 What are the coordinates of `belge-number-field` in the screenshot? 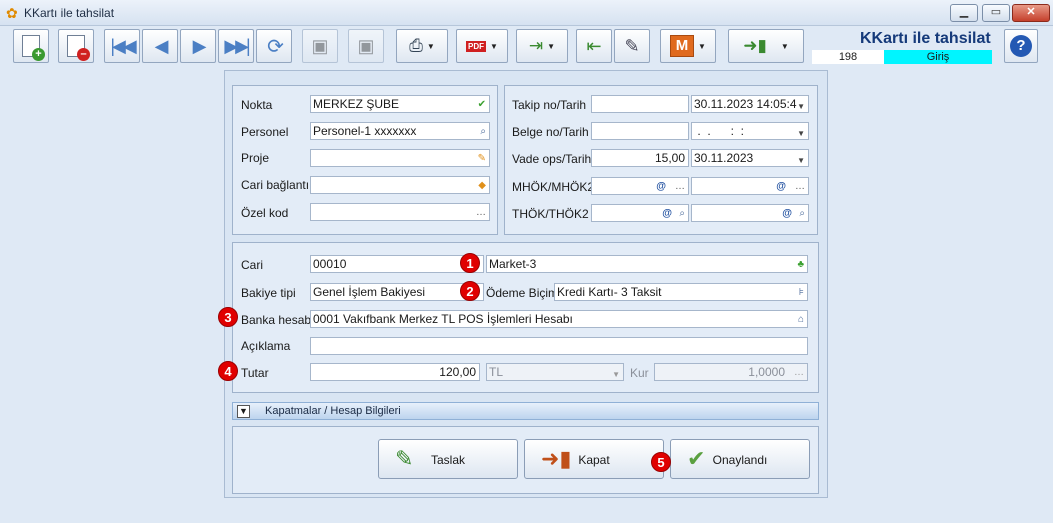 It's located at (640, 131).